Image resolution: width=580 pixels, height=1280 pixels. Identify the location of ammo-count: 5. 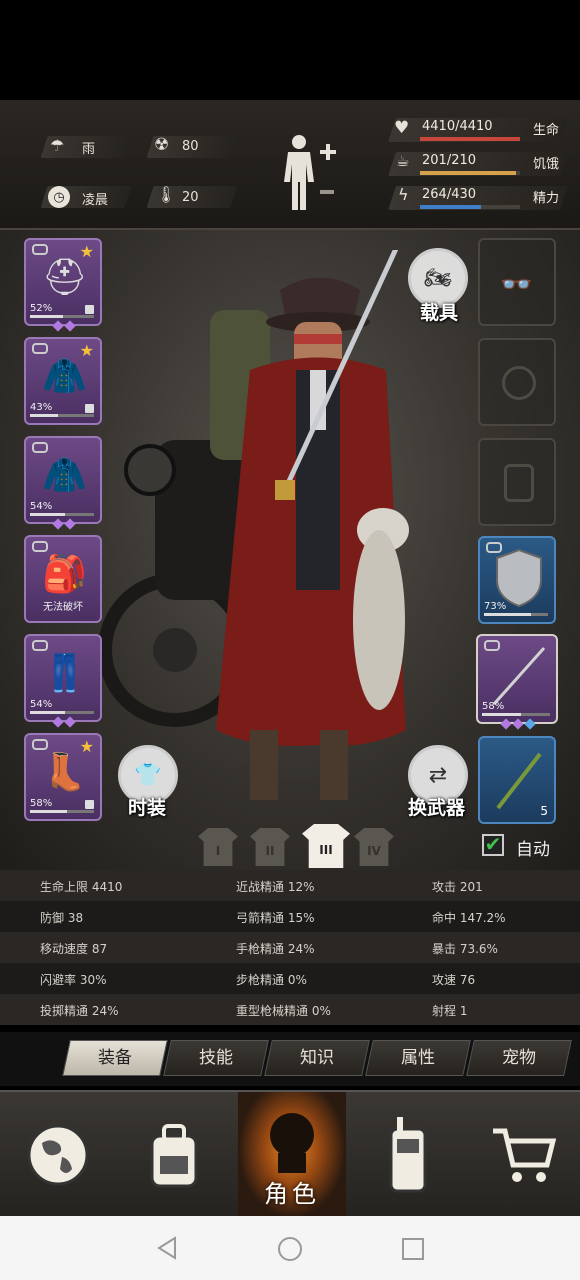
(544, 811).